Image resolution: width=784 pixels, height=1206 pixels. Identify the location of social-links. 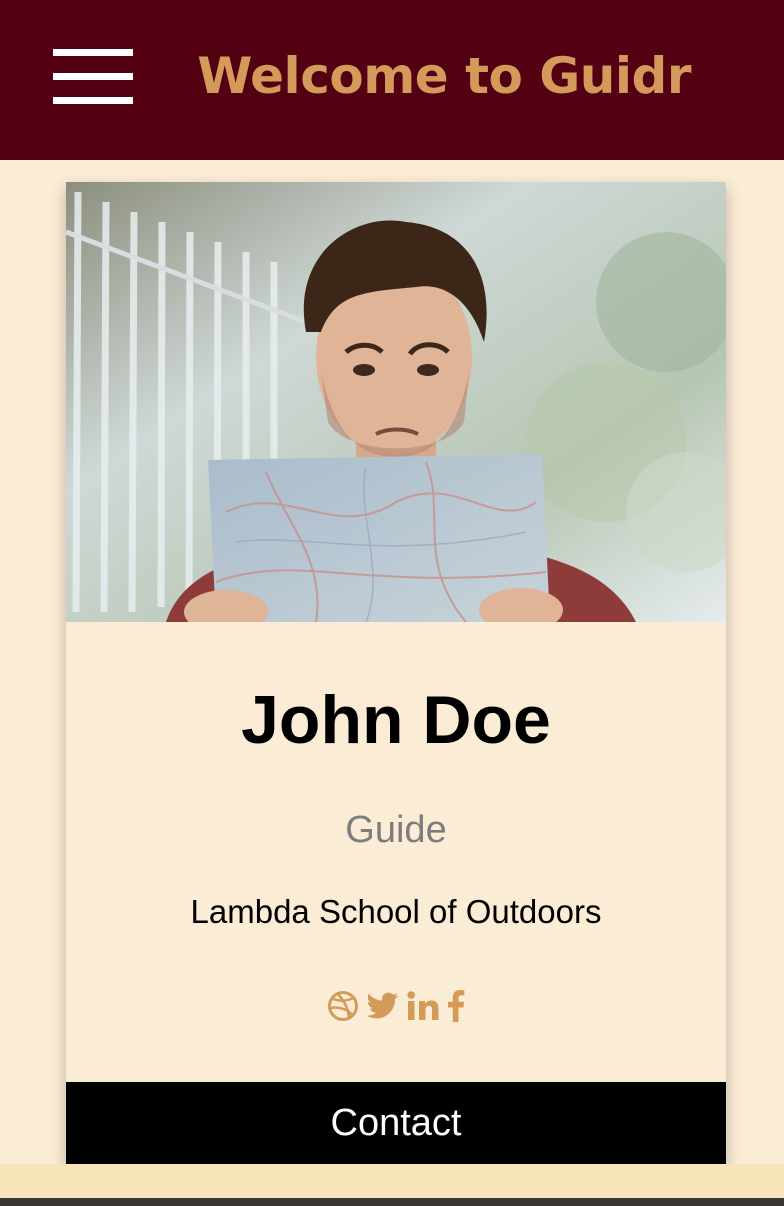
(396, 1006).